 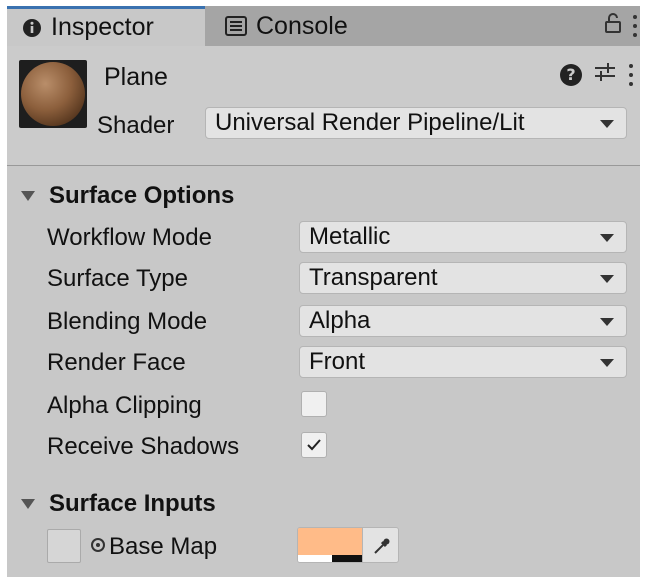 I want to click on surface-type-label: Surface Type, so click(x=117, y=278).